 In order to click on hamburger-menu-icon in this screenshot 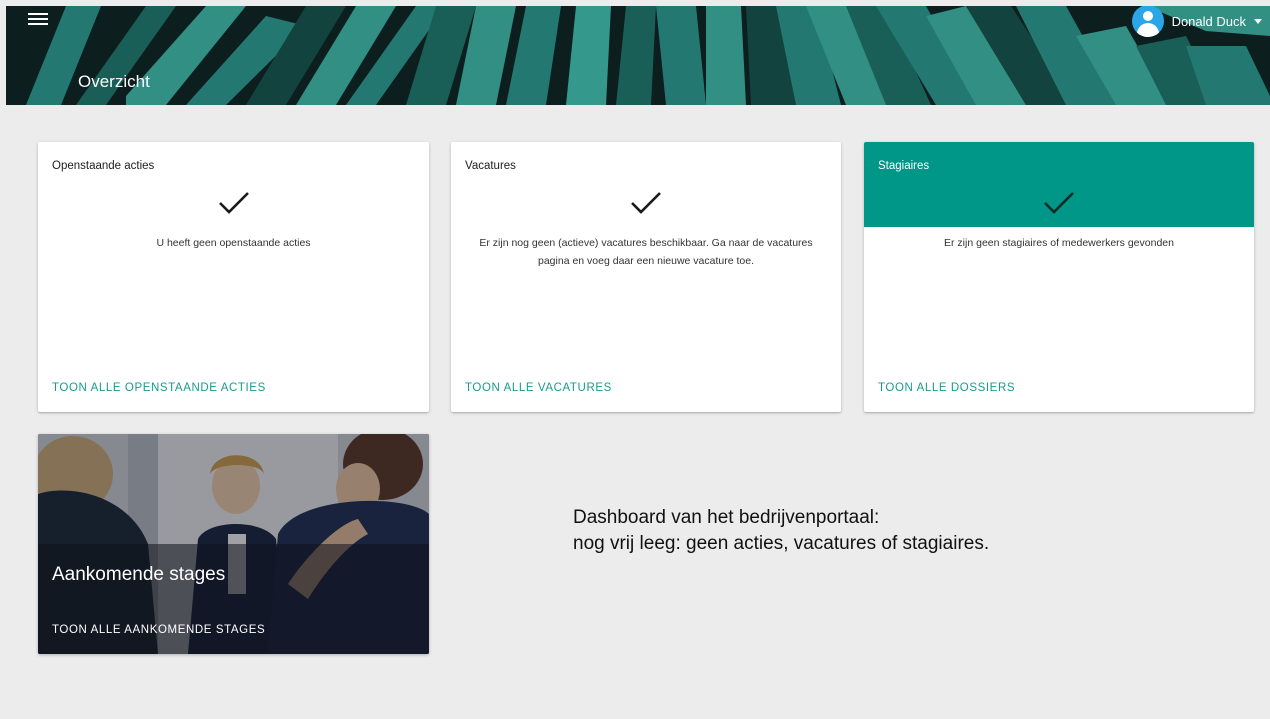, I will do `click(38, 19)`.